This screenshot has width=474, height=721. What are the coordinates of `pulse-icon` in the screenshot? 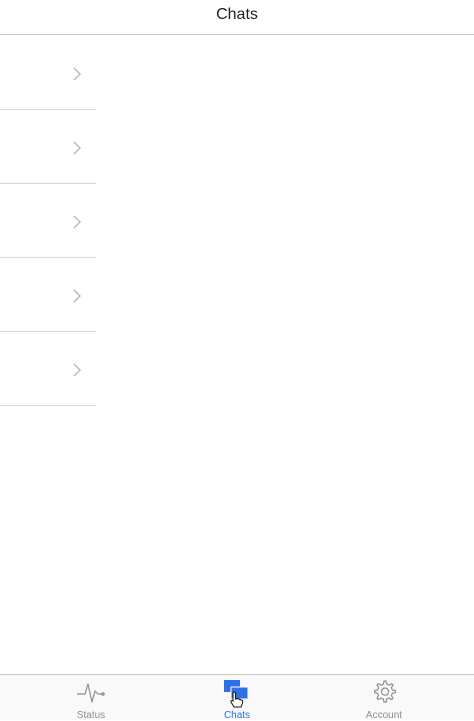 It's located at (91, 693).